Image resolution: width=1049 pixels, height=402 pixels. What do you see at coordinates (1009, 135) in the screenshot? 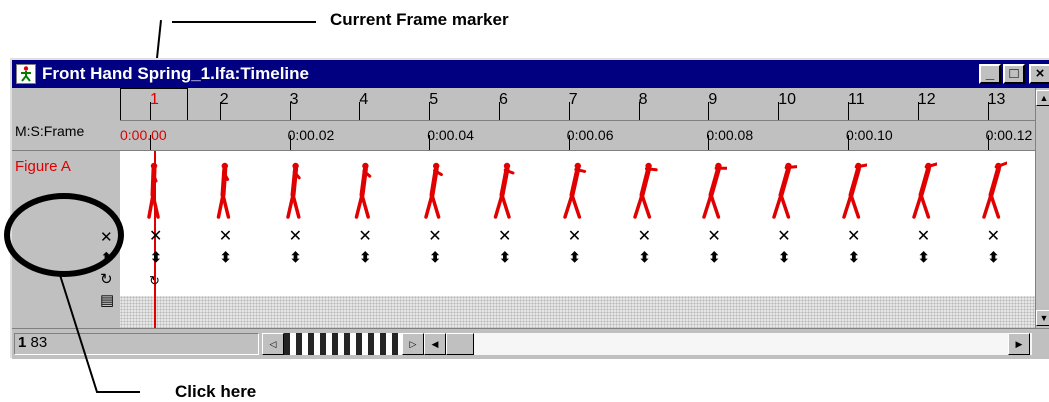
I see `time-label: 0:00.12` at bounding box center [1009, 135].